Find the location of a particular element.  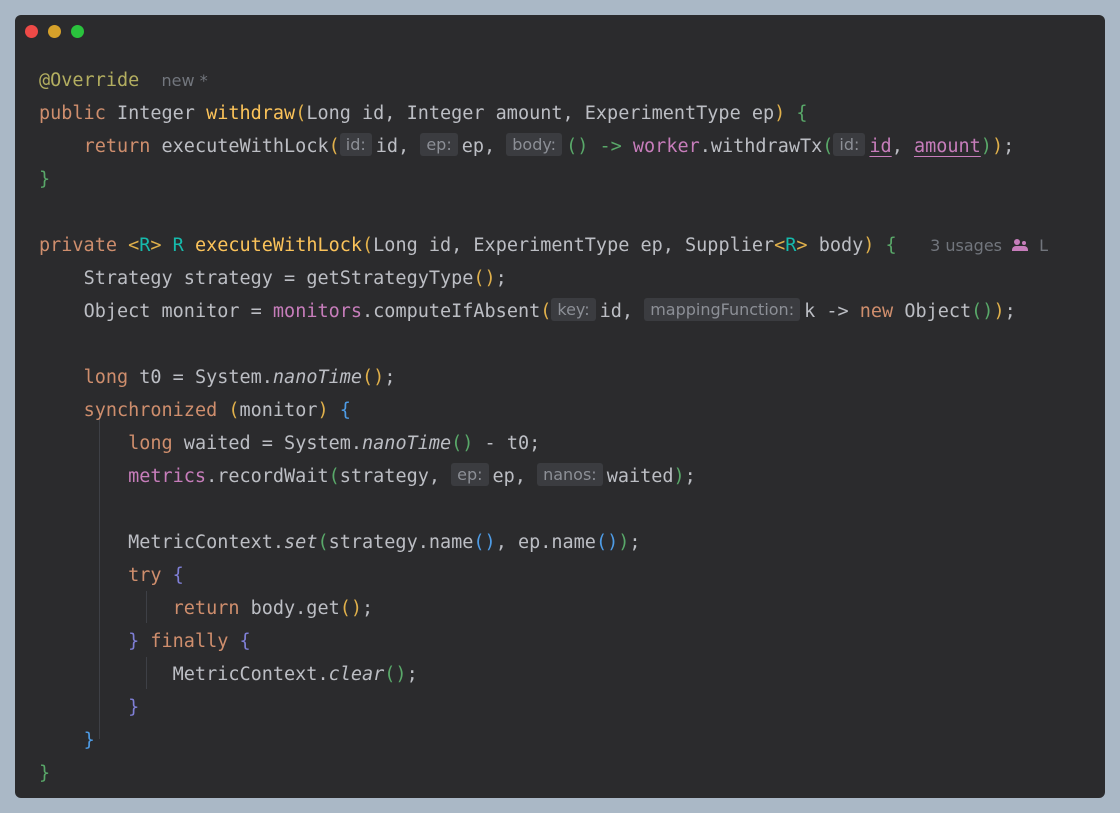

method-name: executeWithLock is located at coordinates (278, 245).